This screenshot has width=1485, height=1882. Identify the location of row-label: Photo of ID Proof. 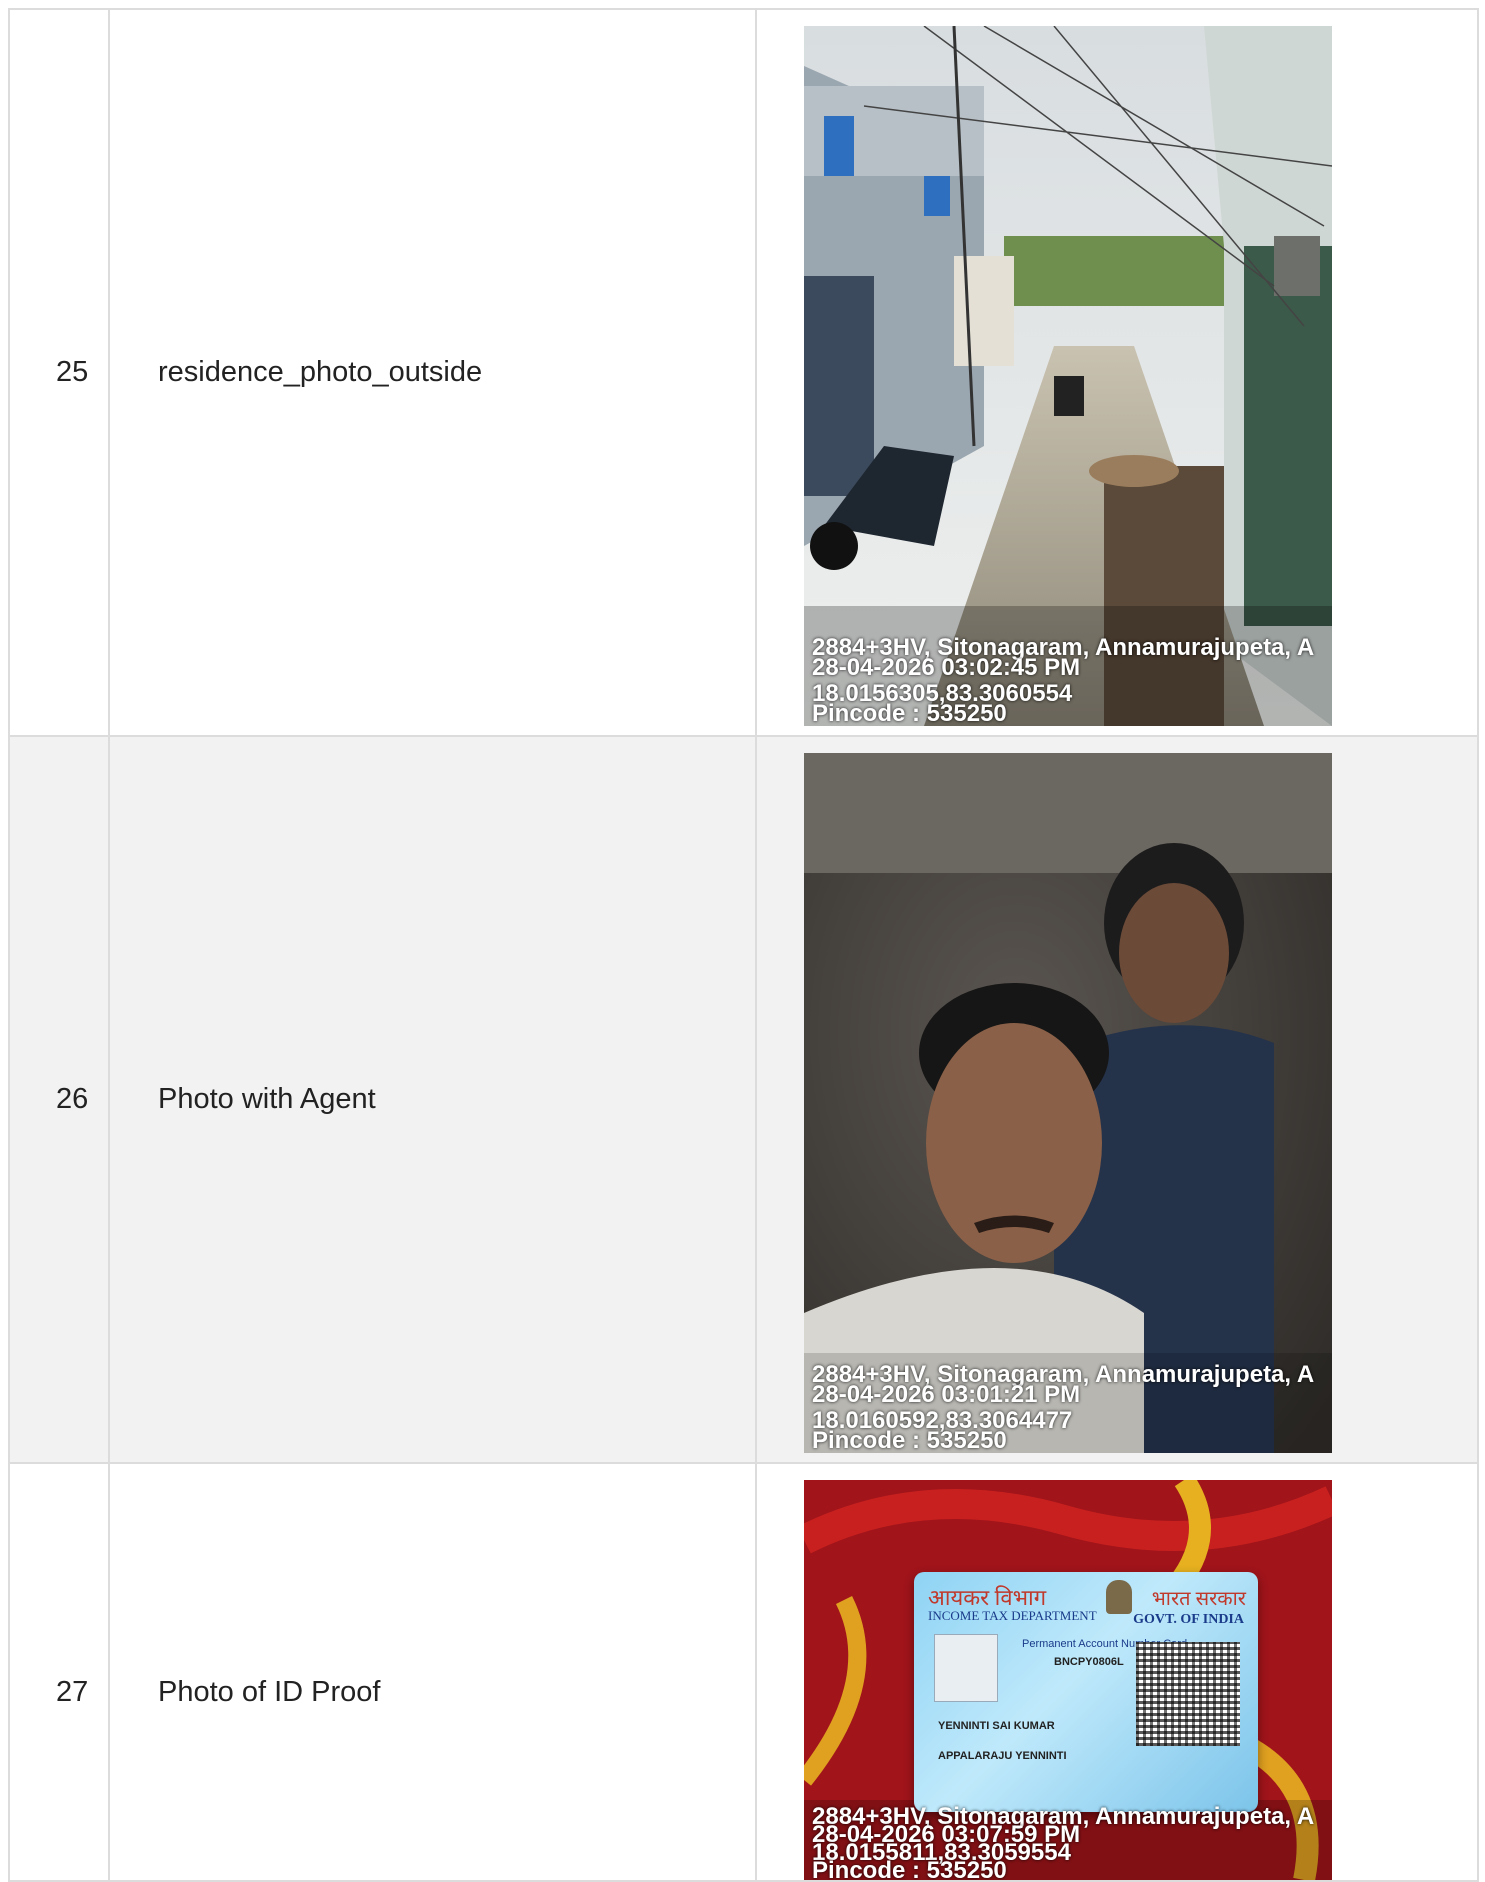
(432, 1672).